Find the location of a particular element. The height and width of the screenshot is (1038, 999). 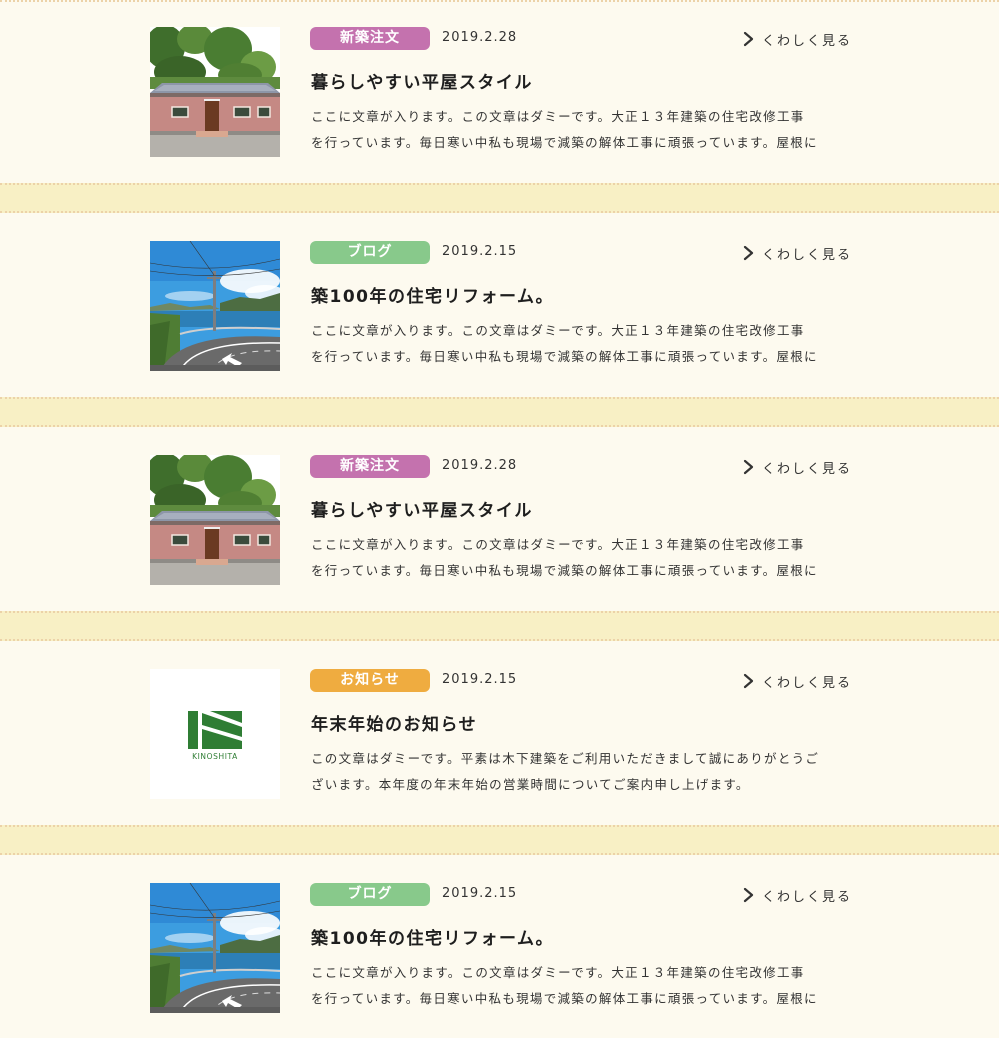

category-badge: お知らせ is located at coordinates (370, 680).